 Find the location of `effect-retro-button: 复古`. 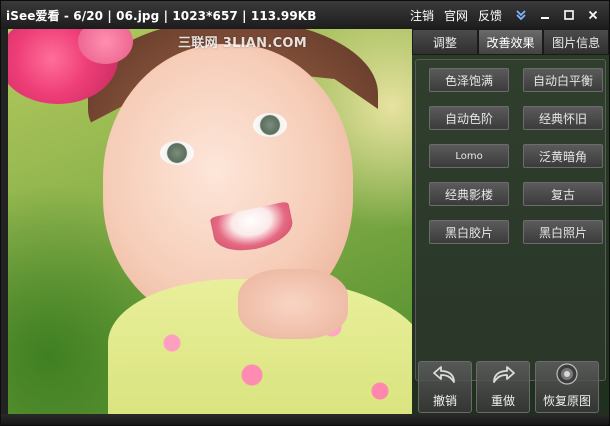

effect-retro-button: 复古 is located at coordinates (563, 194).